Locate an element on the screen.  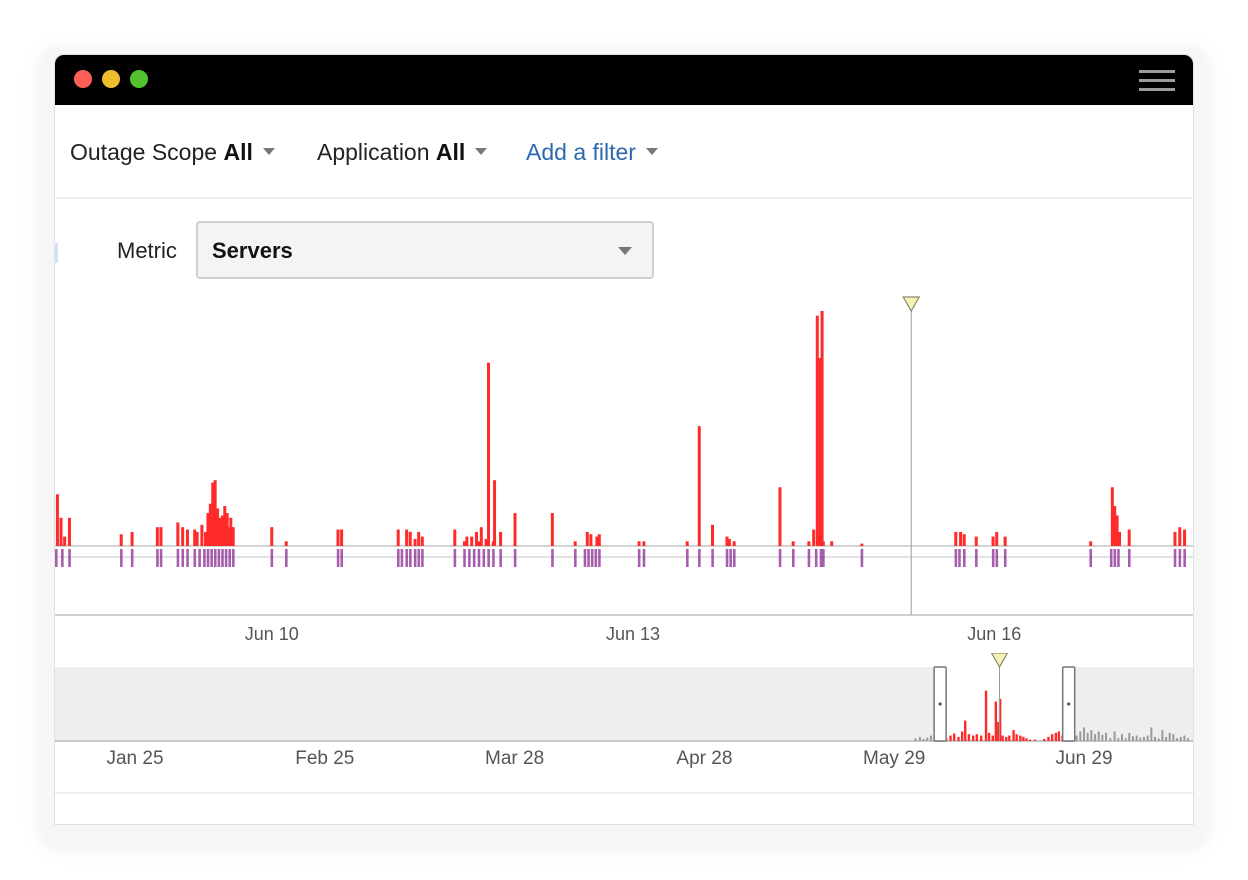
brush-grip-icon is located at coordinates (940, 704).